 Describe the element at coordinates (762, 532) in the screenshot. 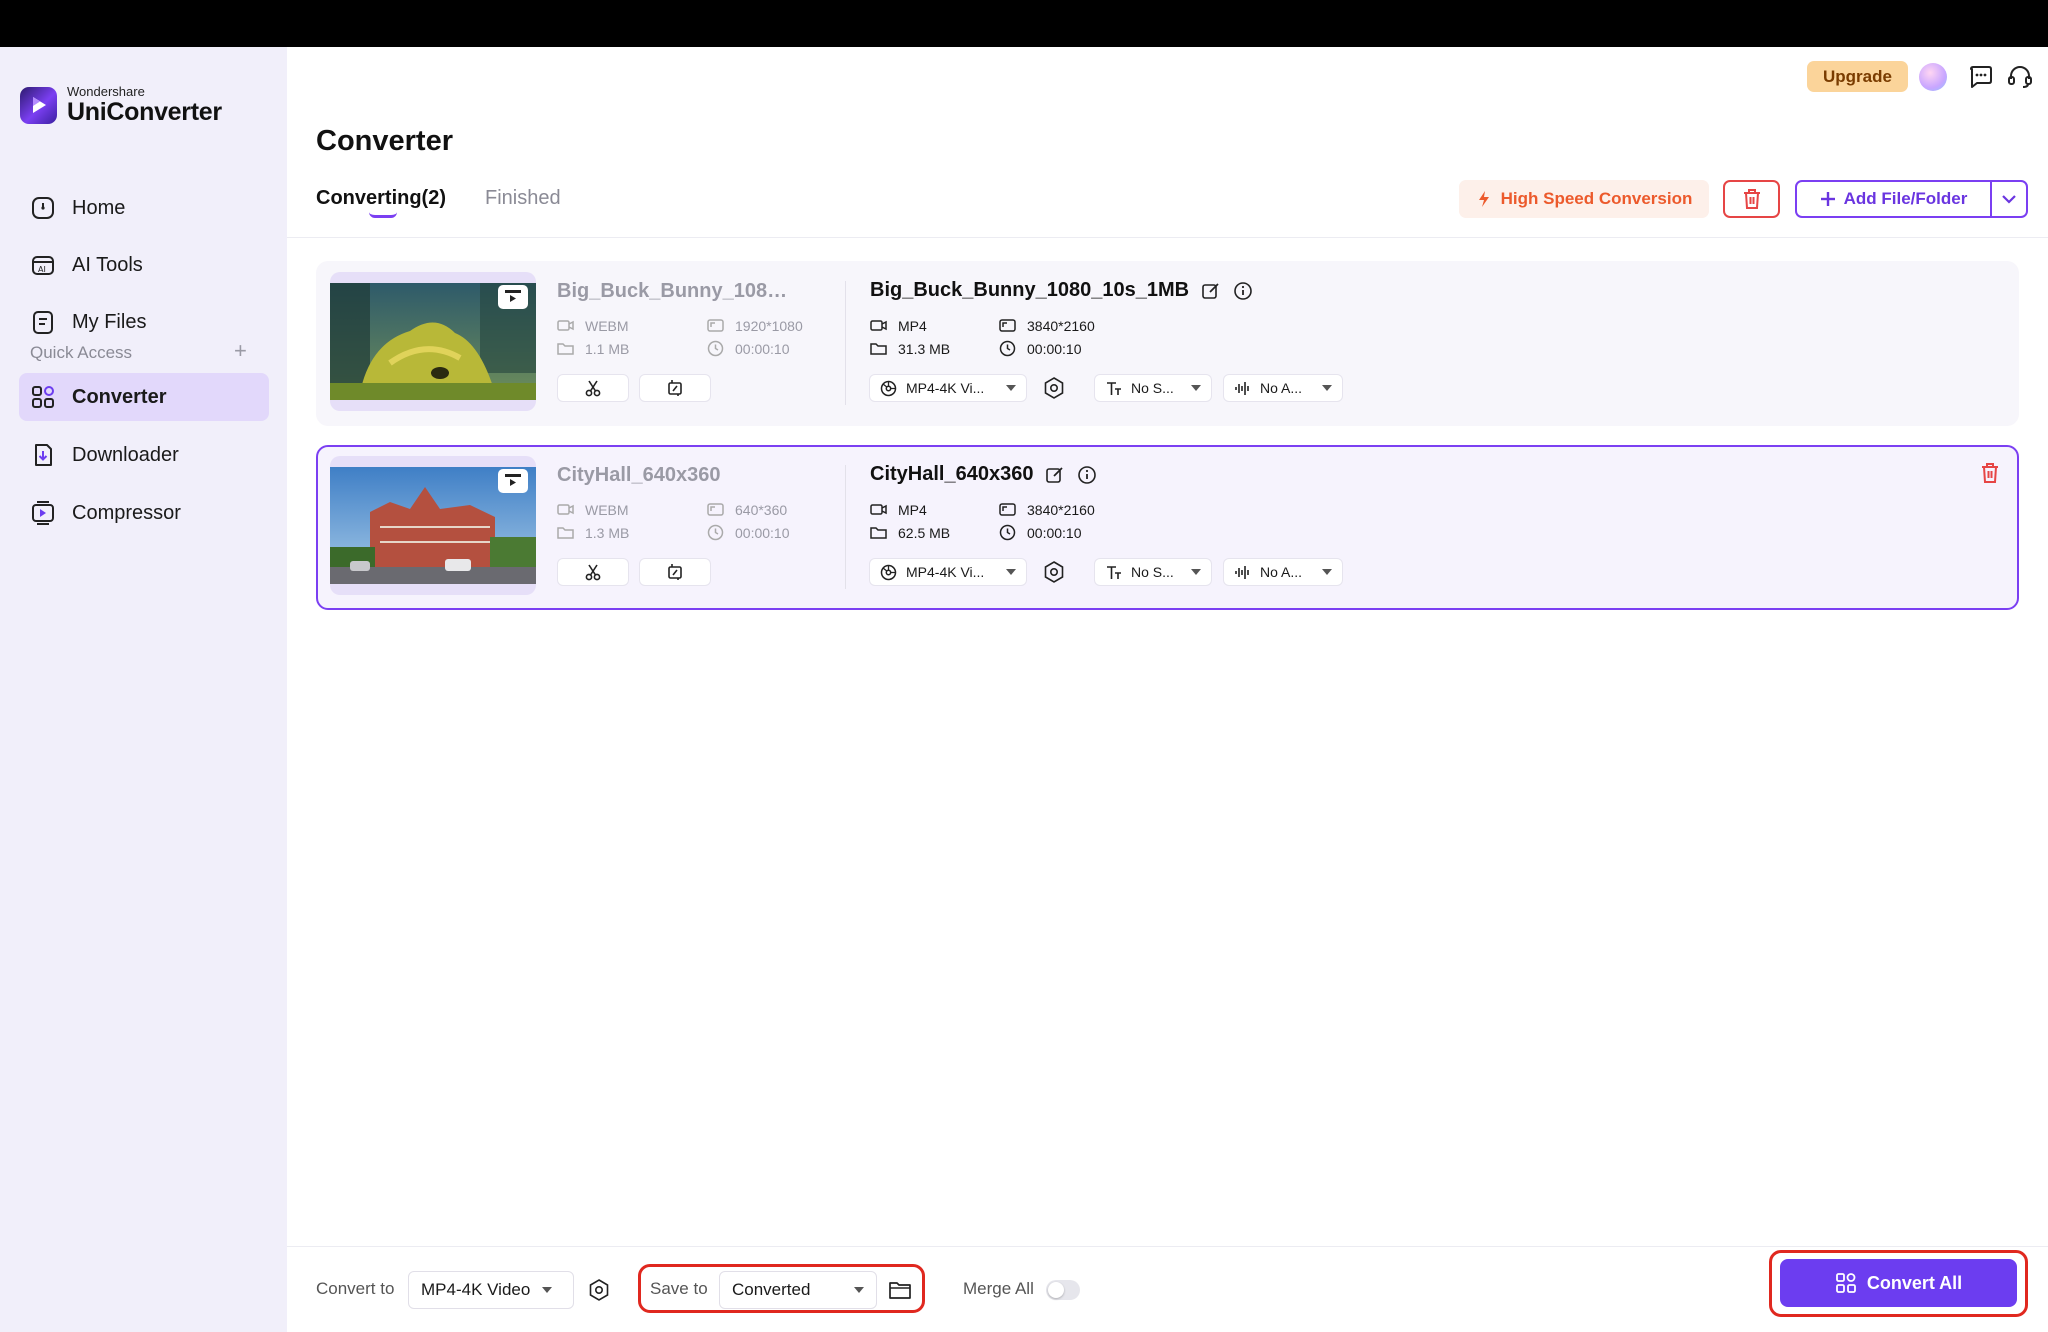

I see `source-duration-text: 00:00:10` at that location.